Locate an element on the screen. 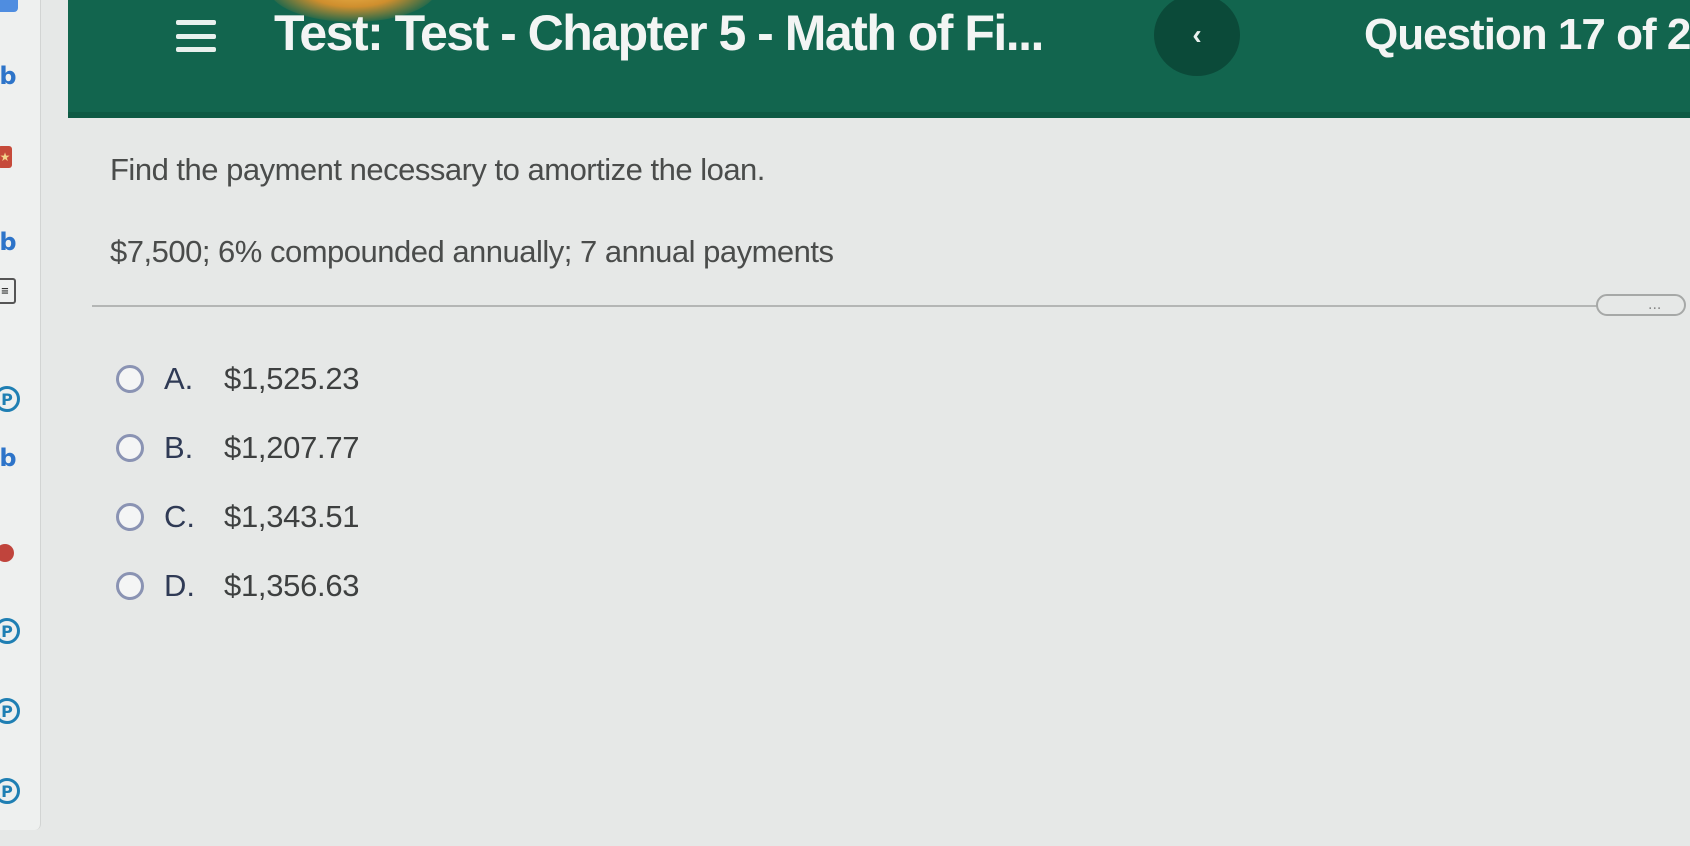  question-counter: Question 17 of 2 is located at coordinates (1527, 34).